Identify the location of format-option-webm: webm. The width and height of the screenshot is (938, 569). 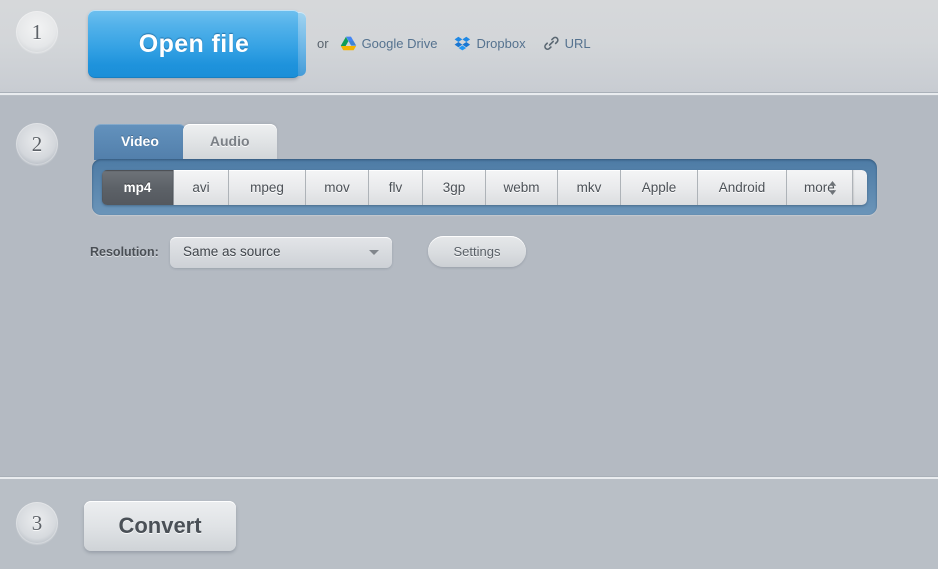
(522, 187).